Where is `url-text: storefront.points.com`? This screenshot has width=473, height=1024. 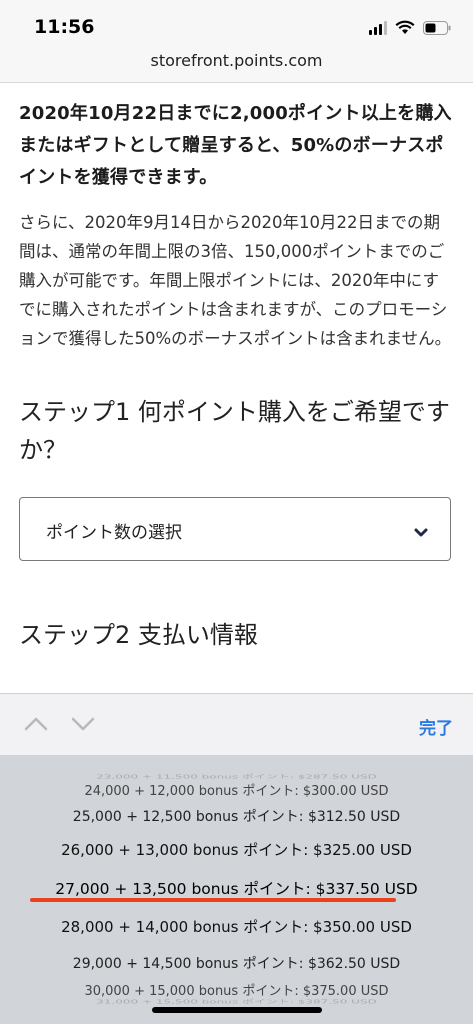 url-text: storefront.points.com is located at coordinates (236, 60).